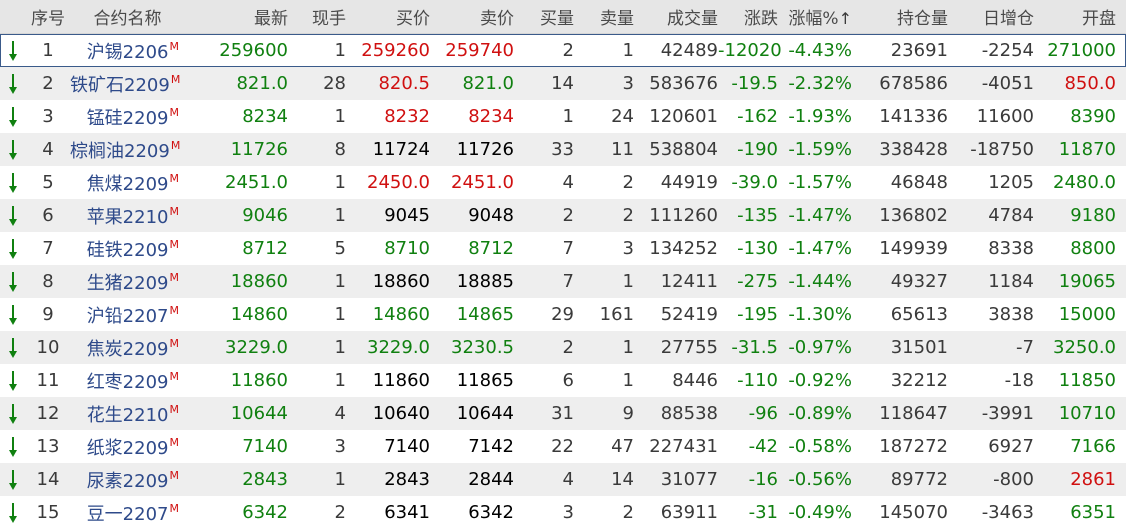 The height and width of the screenshot is (529, 1126). Describe the element at coordinates (127, 381) in the screenshot. I see `contract-name: 红枣2209M` at that location.